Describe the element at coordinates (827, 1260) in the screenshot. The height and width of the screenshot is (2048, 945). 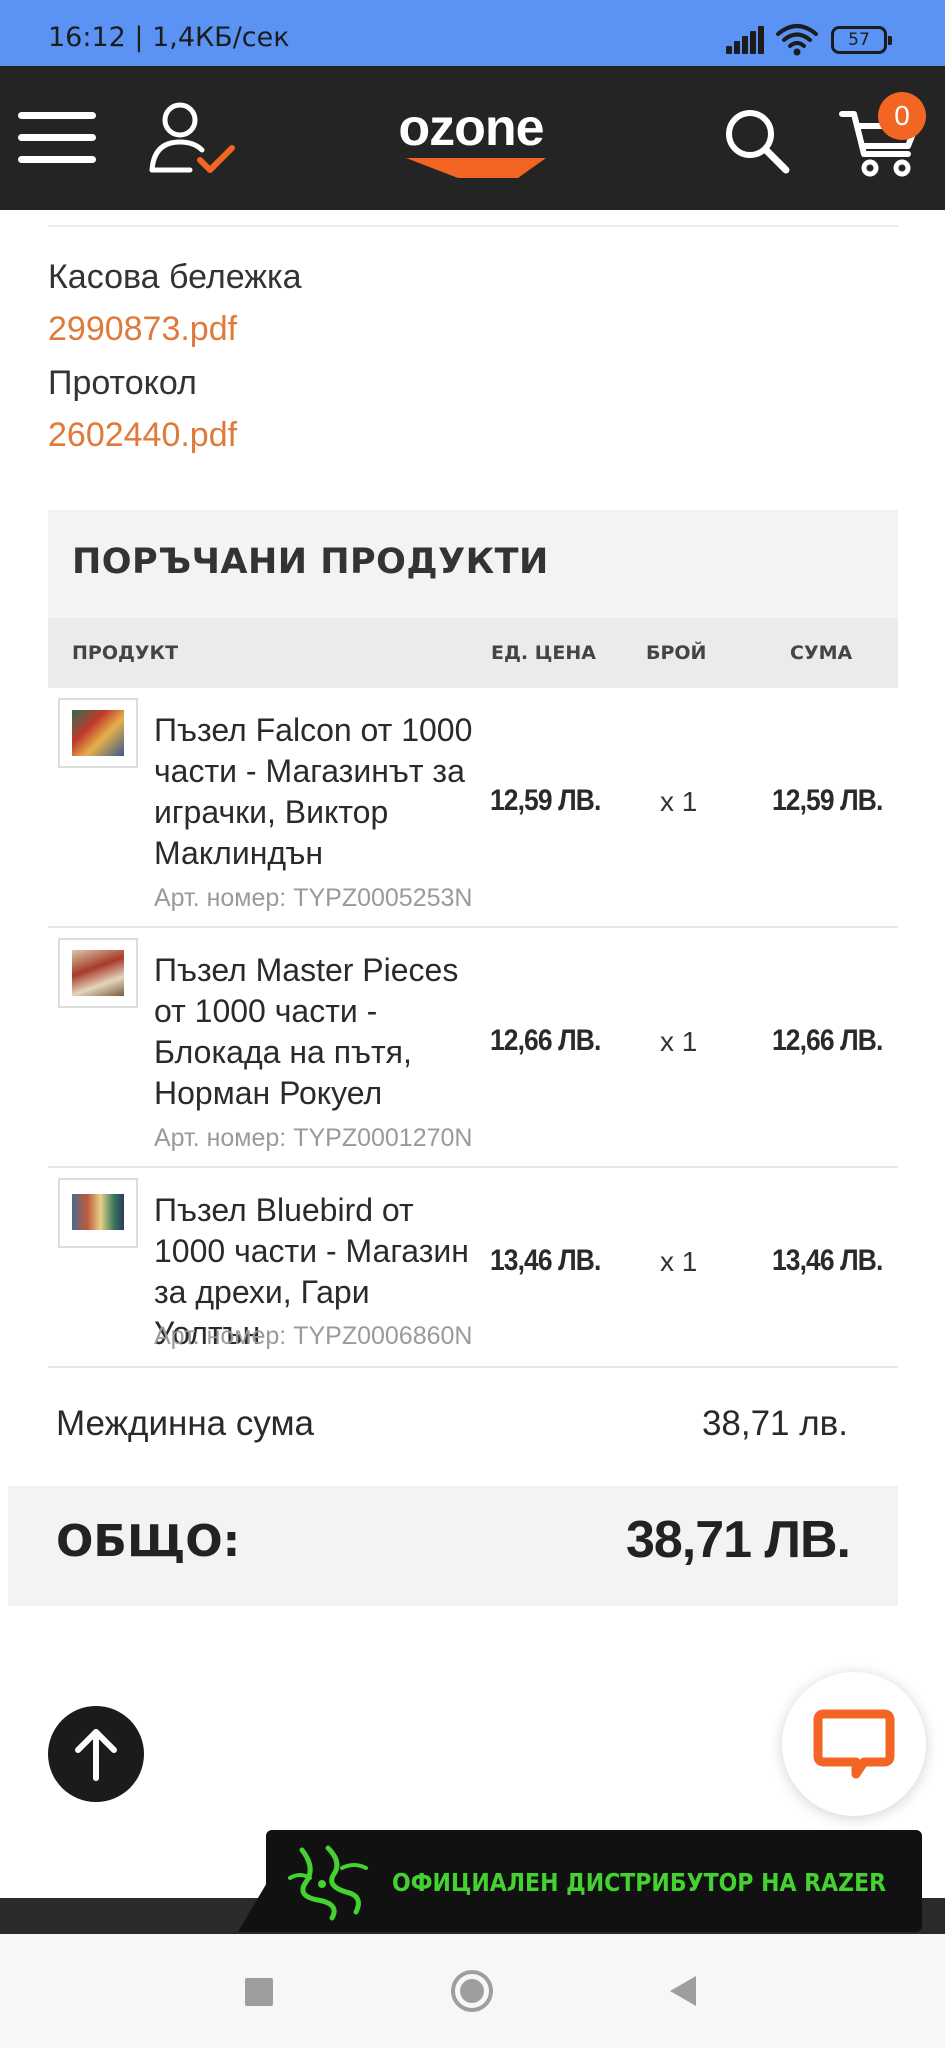
I see `line-total: 13,46 ЛВ.` at that location.